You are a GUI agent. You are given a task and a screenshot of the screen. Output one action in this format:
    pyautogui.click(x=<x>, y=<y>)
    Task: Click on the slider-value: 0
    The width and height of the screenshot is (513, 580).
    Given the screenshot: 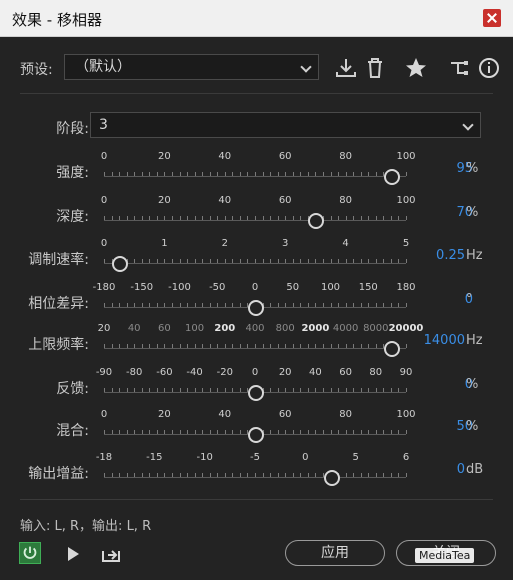 What is the action you would take?
    pyautogui.click(x=461, y=469)
    